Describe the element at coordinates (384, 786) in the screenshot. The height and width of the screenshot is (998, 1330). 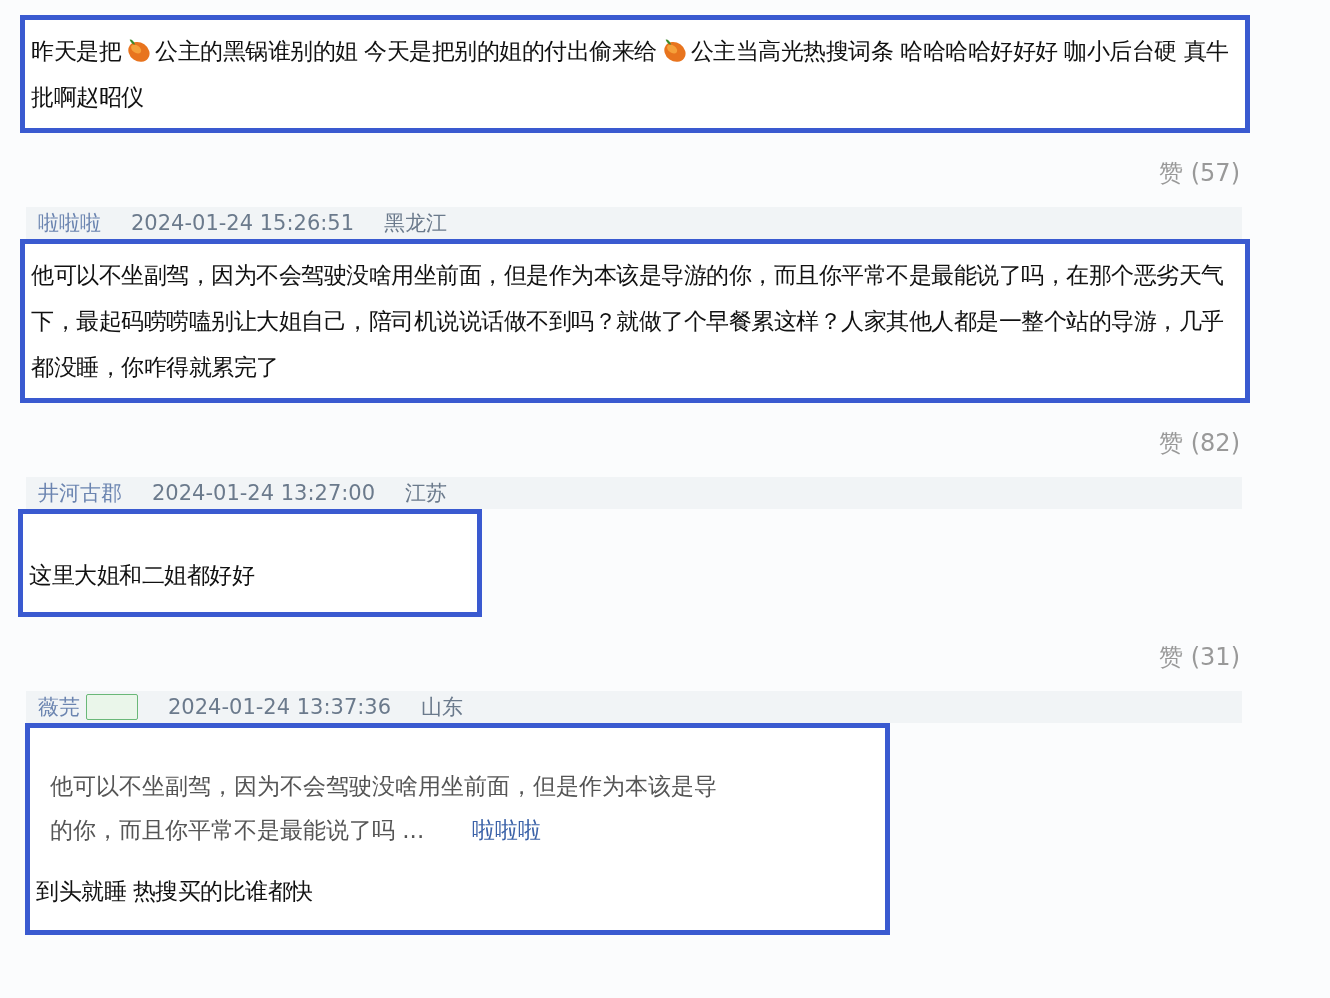
I see `quote-text: 他可以不坐副驾，因为不会驾驶没啥用坐前面，但是作为本该是导` at that location.